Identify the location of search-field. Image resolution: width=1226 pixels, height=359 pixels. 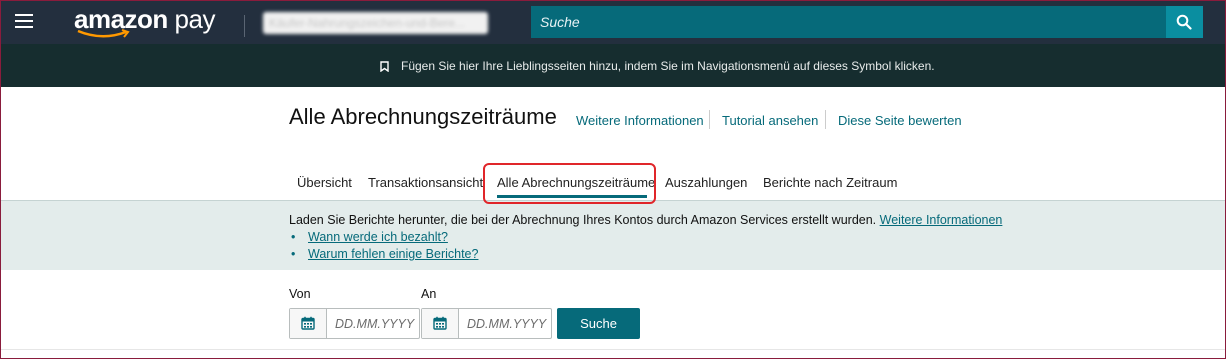
(849, 22).